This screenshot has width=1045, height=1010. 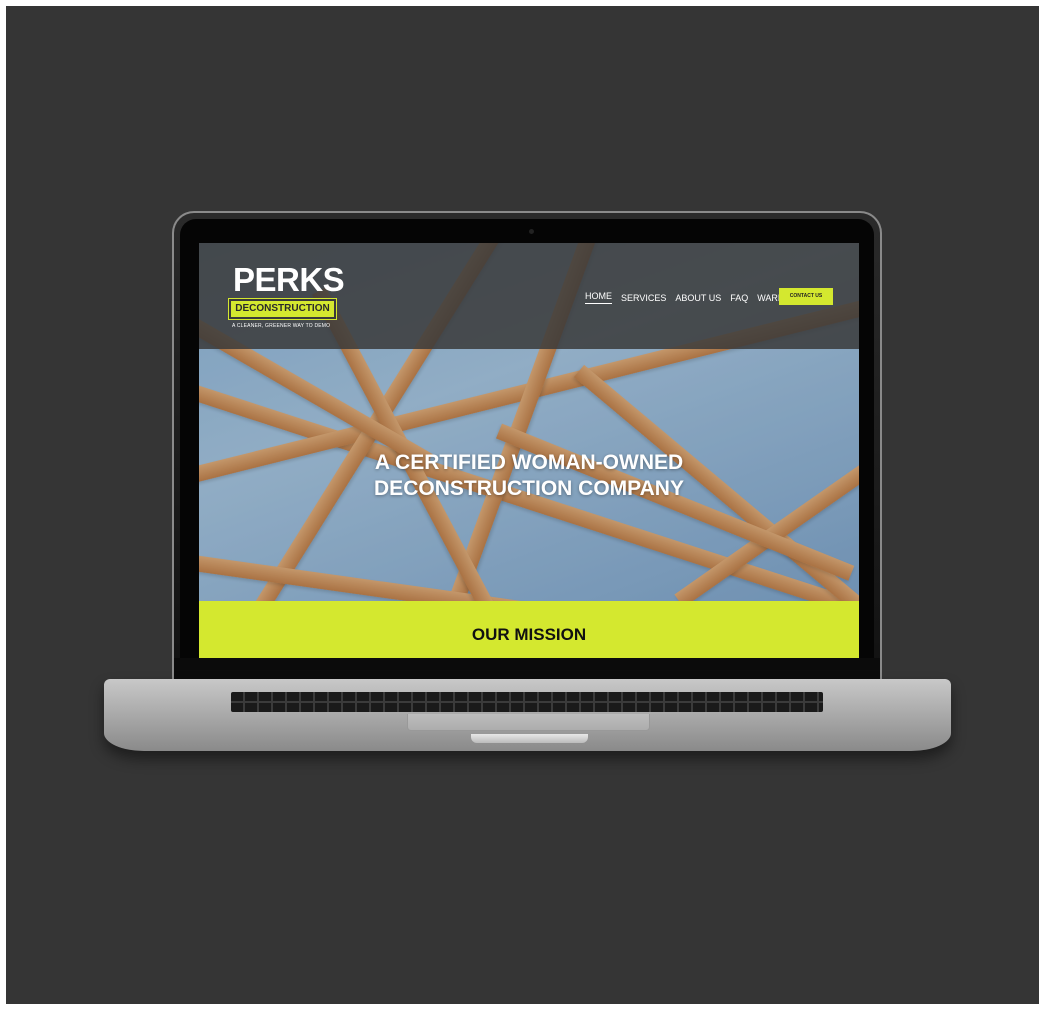 I want to click on keyboard, so click(x=527, y=702).